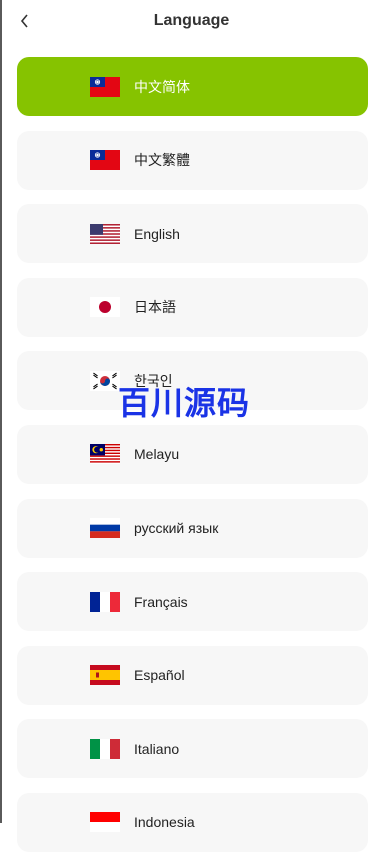 The image size is (383, 867). Describe the element at coordinates (192, 234) in the screenshot. I see `language-item-en: English` at that location.